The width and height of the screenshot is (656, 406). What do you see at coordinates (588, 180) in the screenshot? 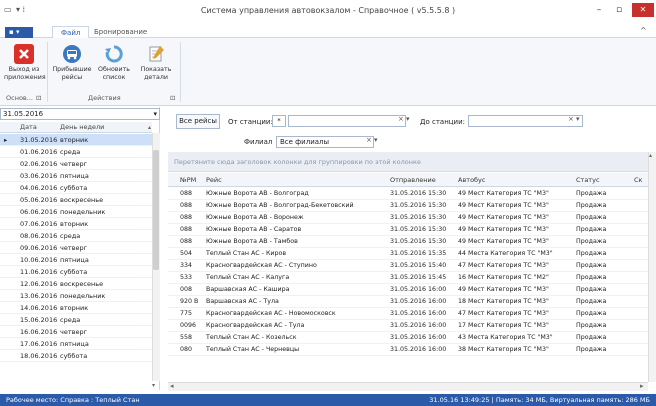
I see `col-status-header: Статус` at bounding box center [588, 180].